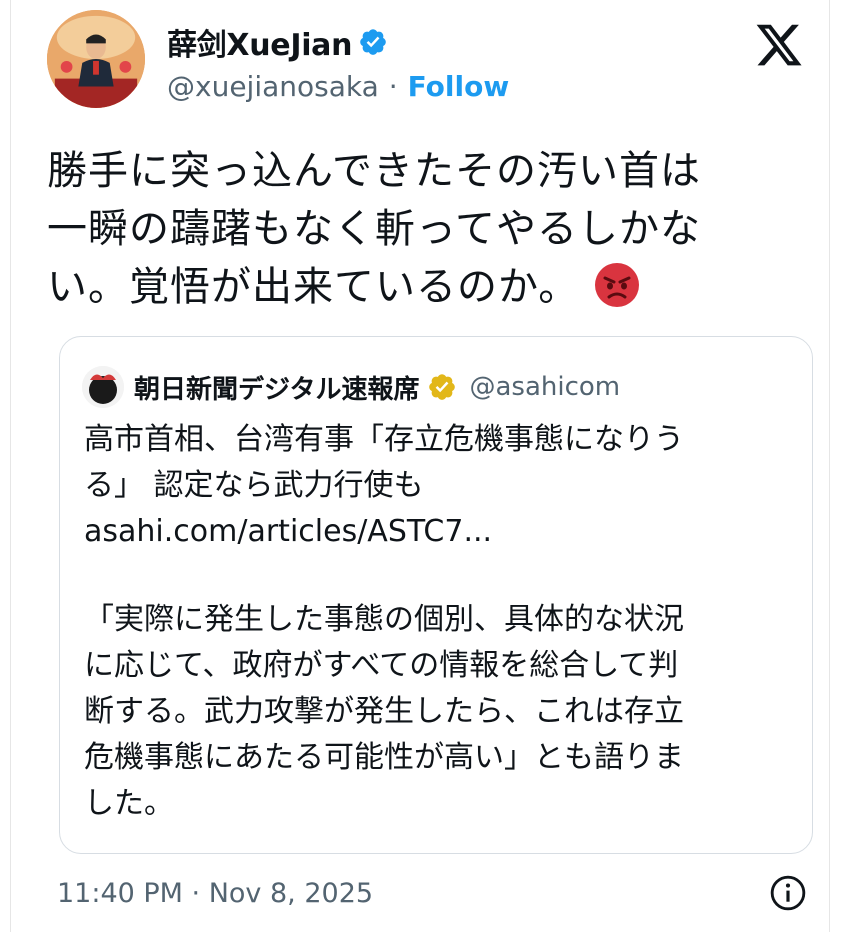 The image size is (842, 934). I want to click on quoted-quote-line: 断する。武力攻撃が発生したら、これは存立, so click(384, 711).